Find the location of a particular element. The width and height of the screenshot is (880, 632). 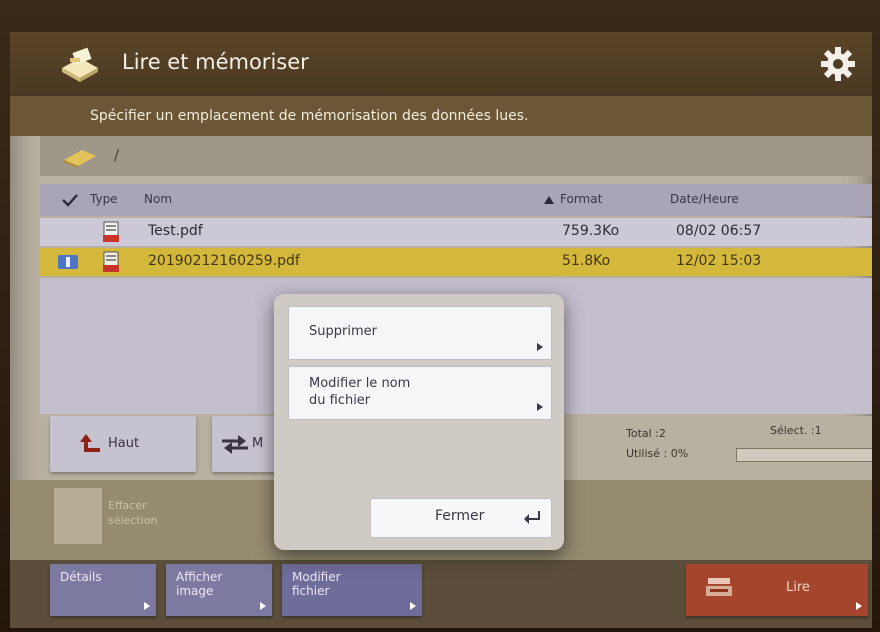

clear-selection-label: Effacer sélection is located at coordinates (133, 513).